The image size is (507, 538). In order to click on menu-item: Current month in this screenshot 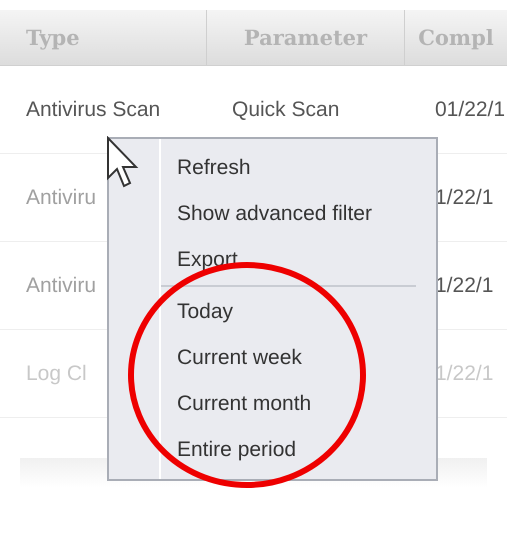, I will do `click(298, 404)`.